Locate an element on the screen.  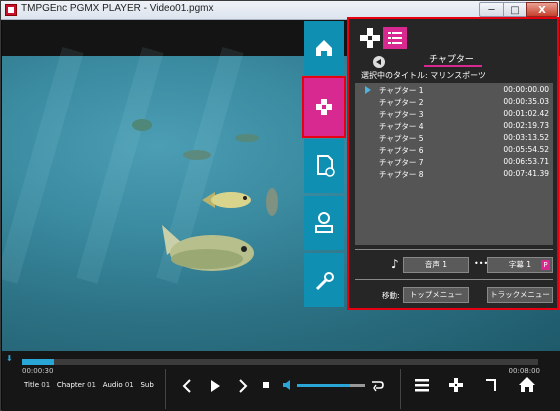
music-note-icon: ♪ is located at coordinates (395, 264).